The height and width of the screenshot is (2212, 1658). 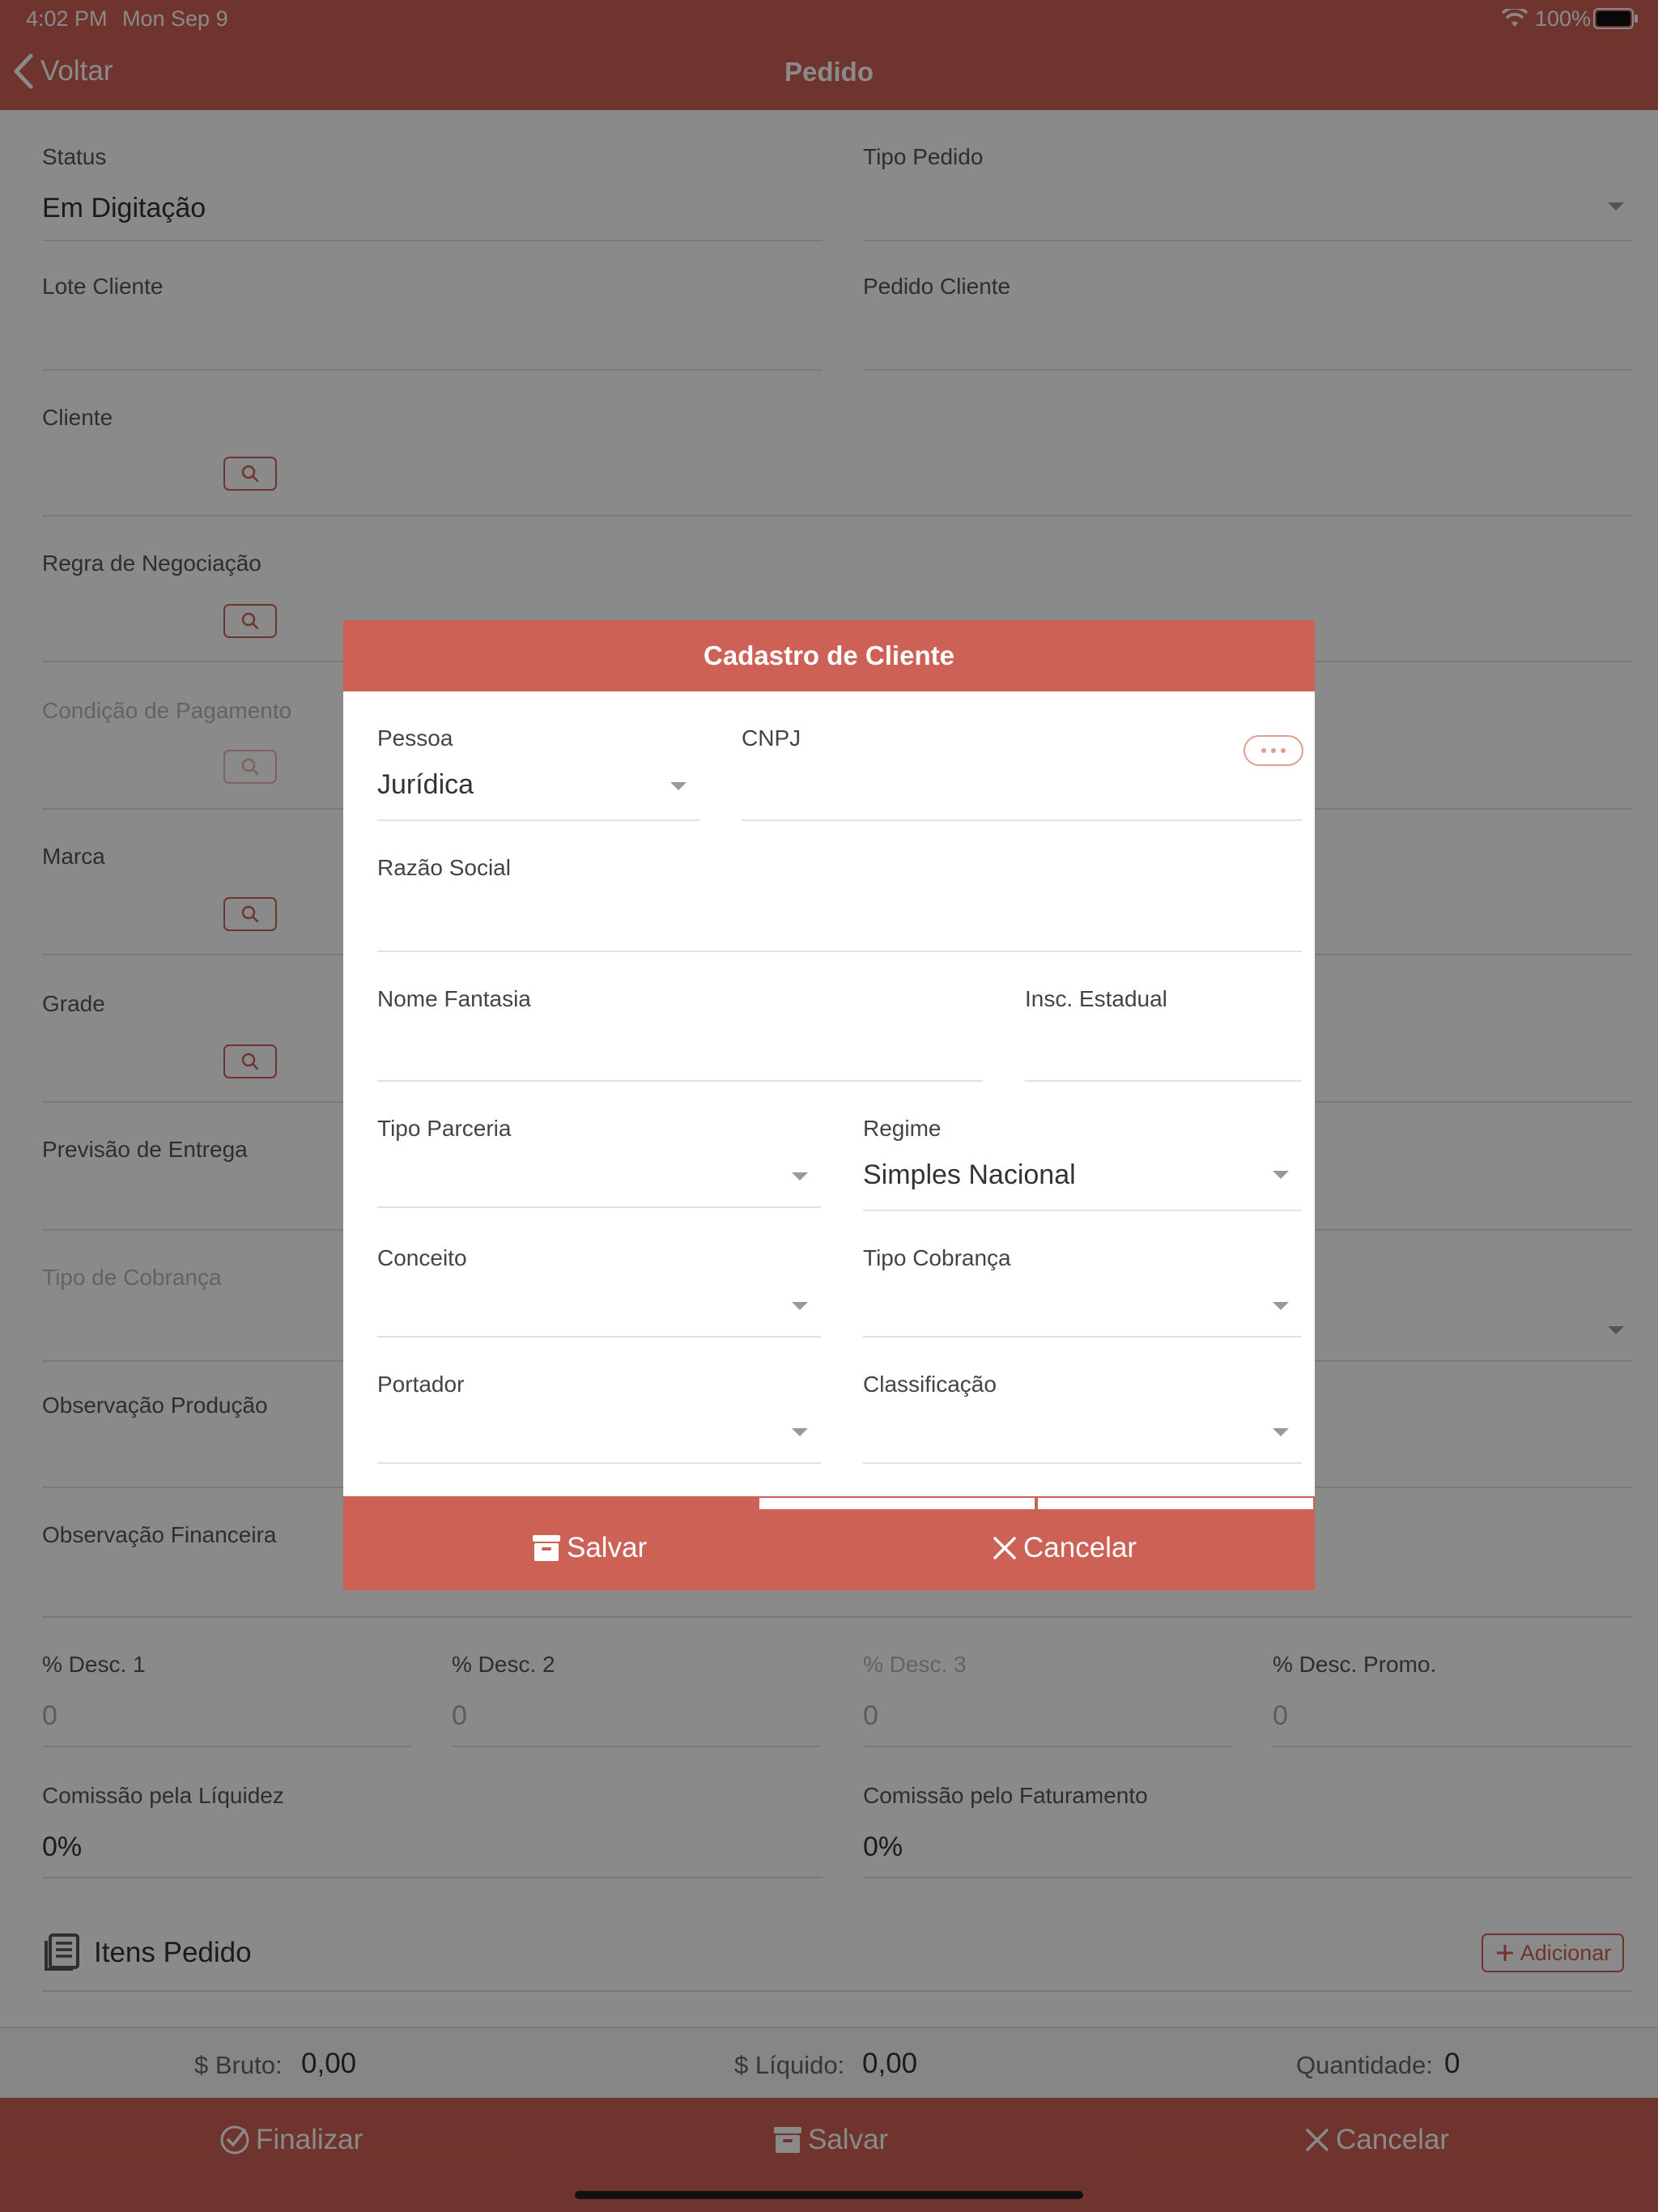 What do you see at coordinates (1082, 1178) in the screenshot?
I see `regime-select: Simples Nacional` at bounding box center [1082, 1178].